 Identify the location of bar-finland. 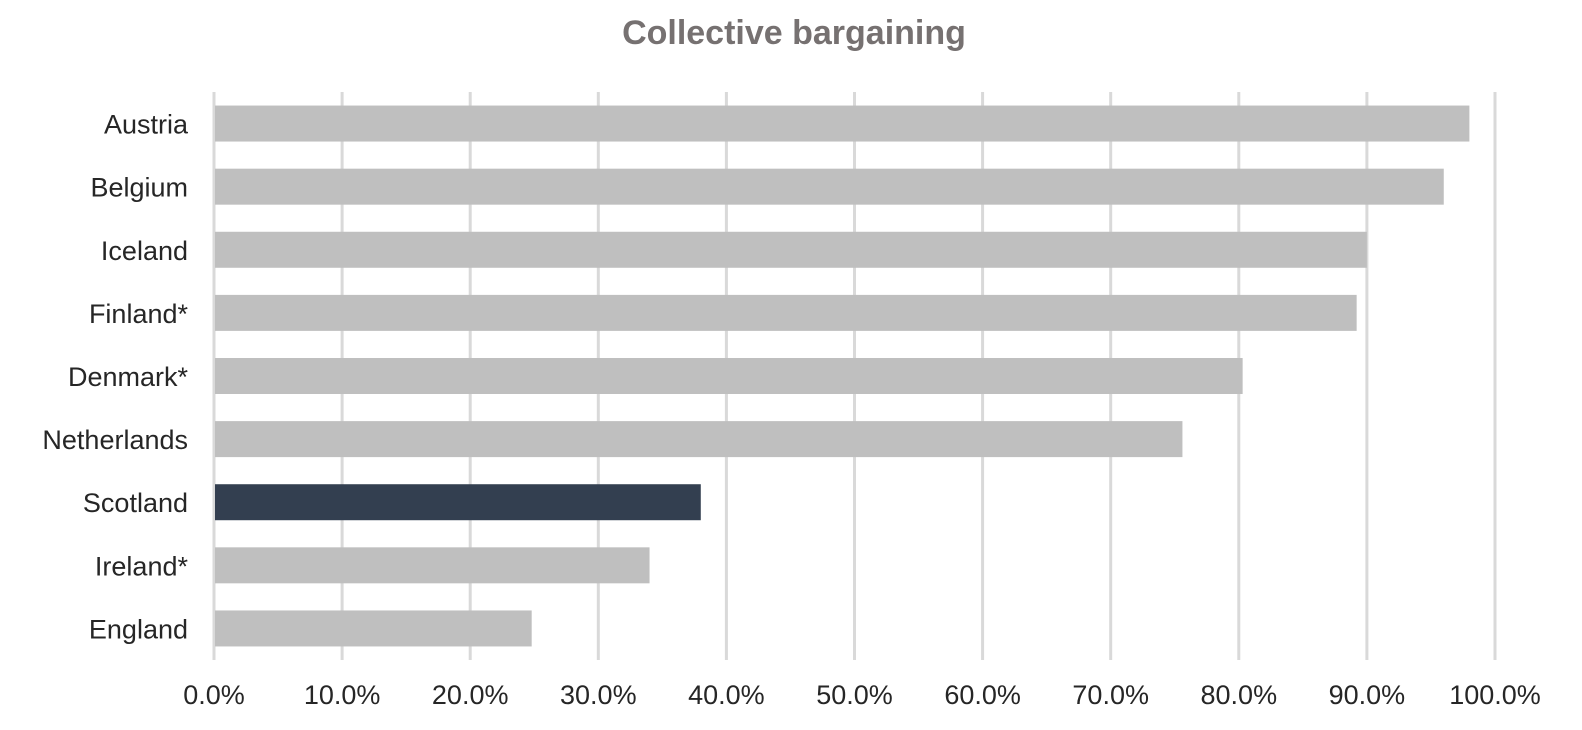
(786, 312).